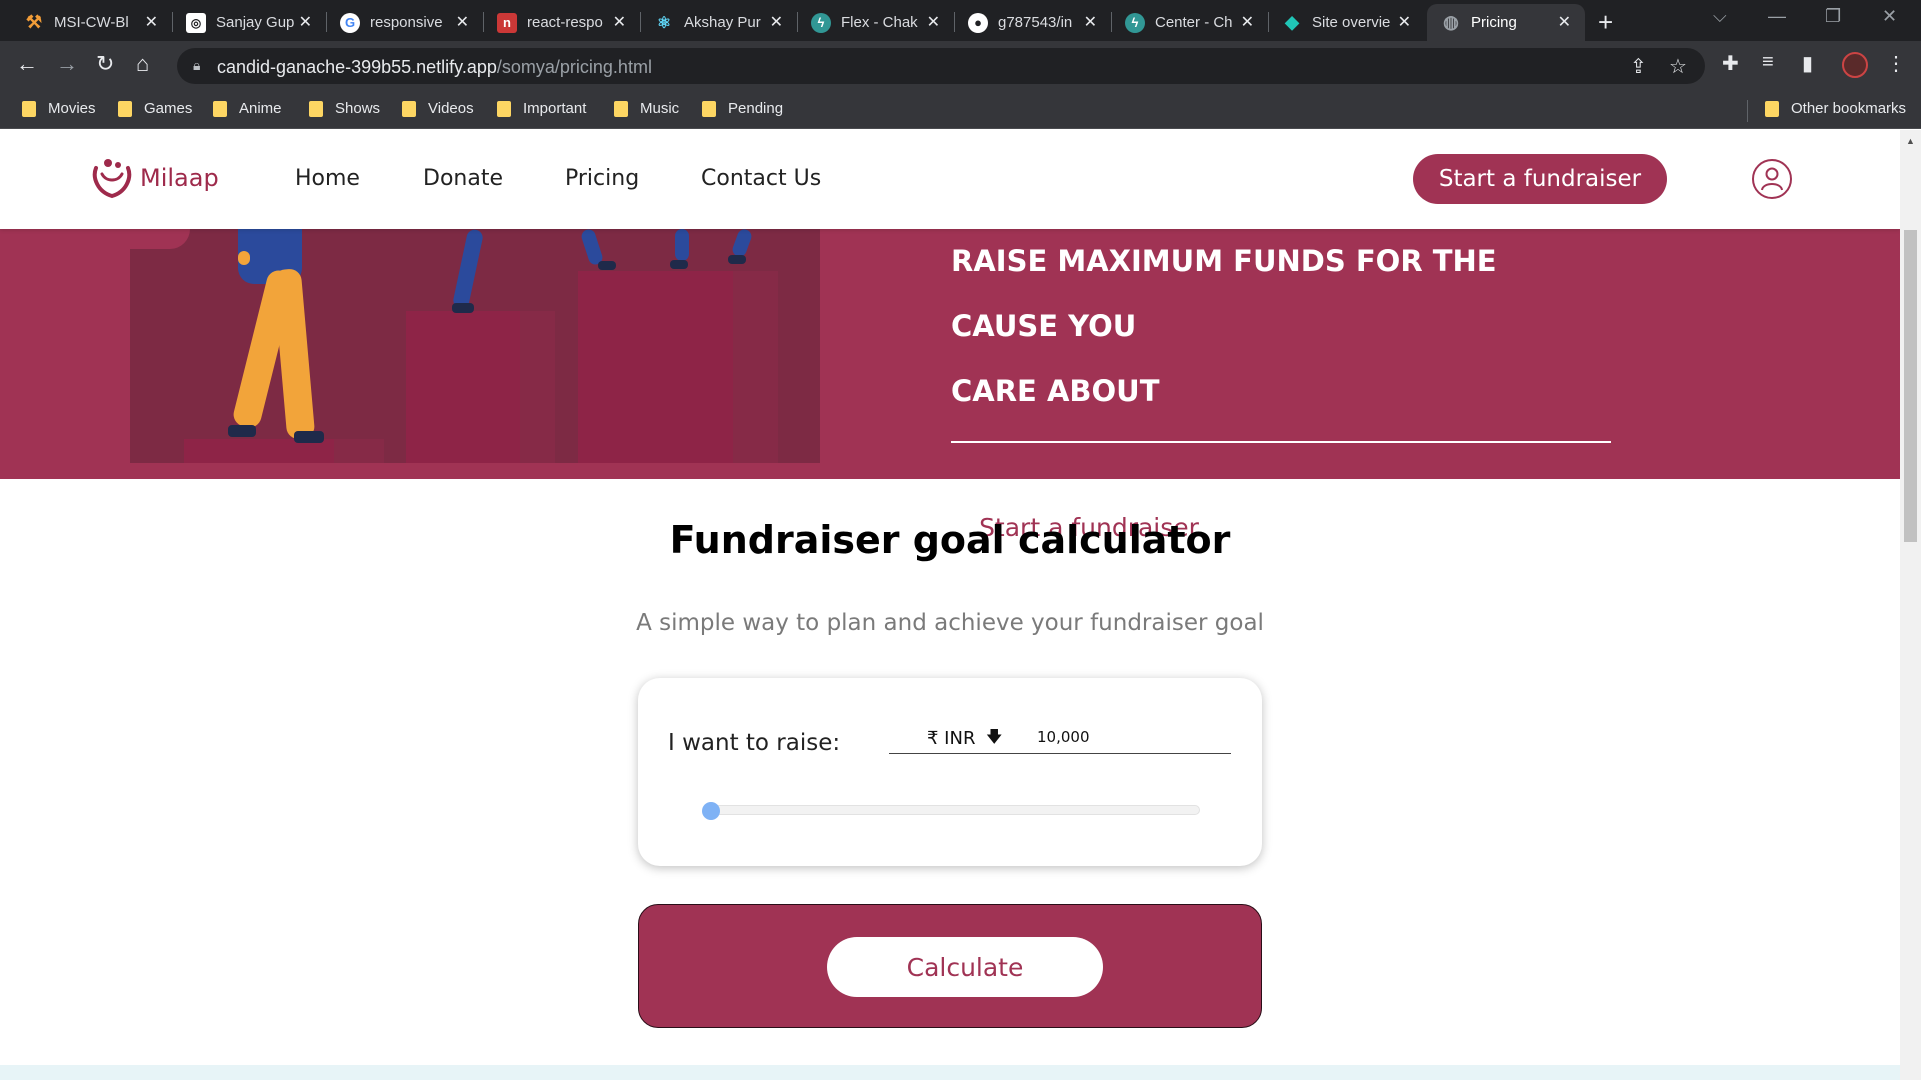  I want to click on home-icon: ⌂, so click(142, 64).